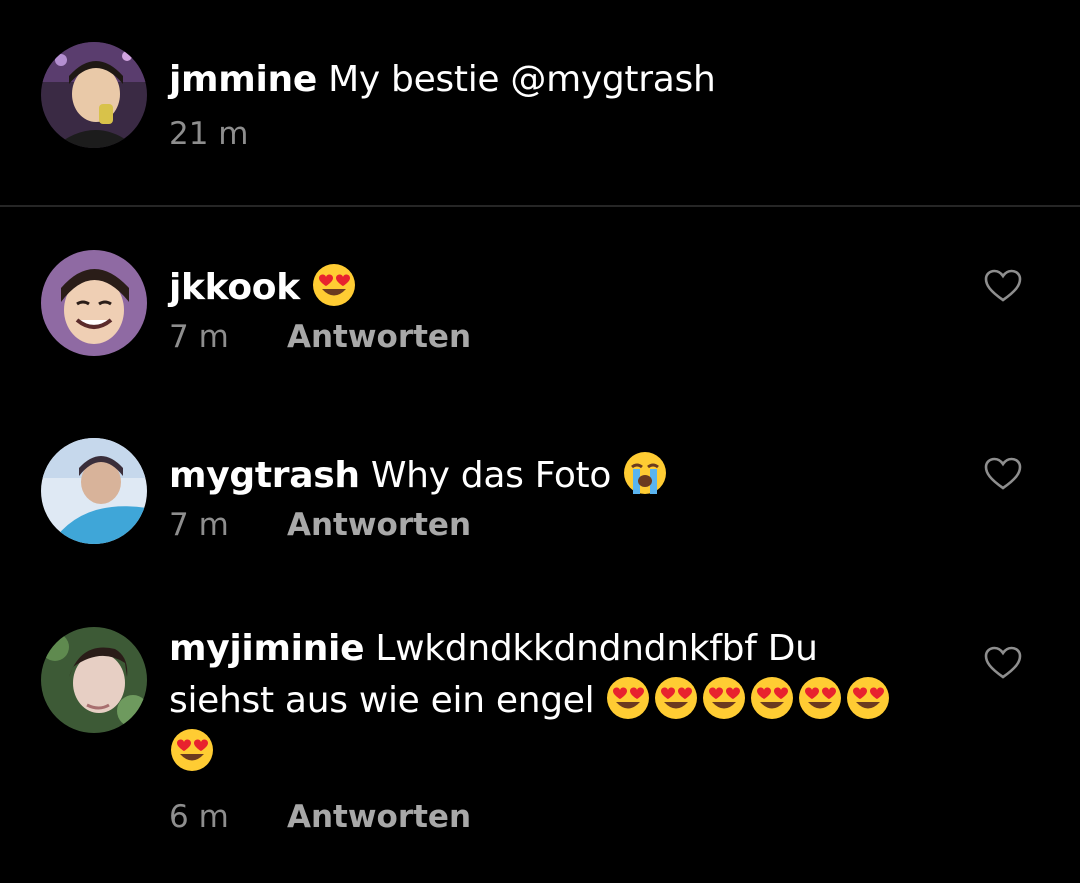  I want to click on avatar-jkkook, so click(94, 303).